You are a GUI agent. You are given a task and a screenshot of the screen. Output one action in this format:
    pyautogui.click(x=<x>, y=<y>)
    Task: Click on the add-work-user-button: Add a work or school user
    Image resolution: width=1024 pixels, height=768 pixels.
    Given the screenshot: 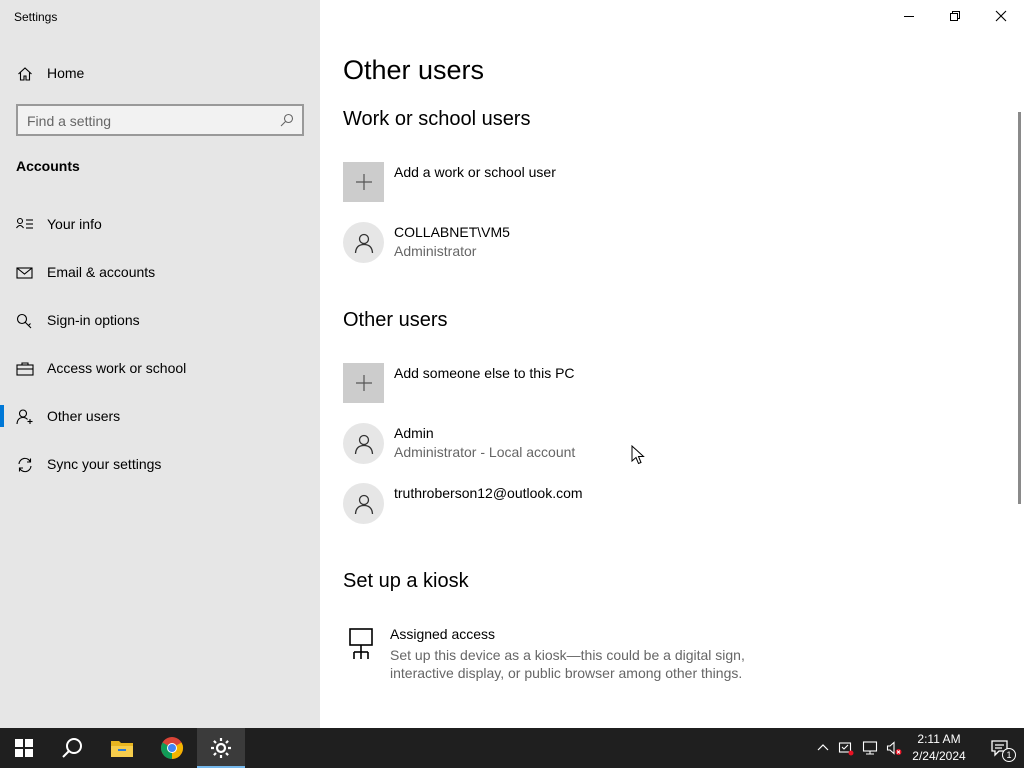 What is the action you would take?
    pyautogui.click(x=475, y=172)
    